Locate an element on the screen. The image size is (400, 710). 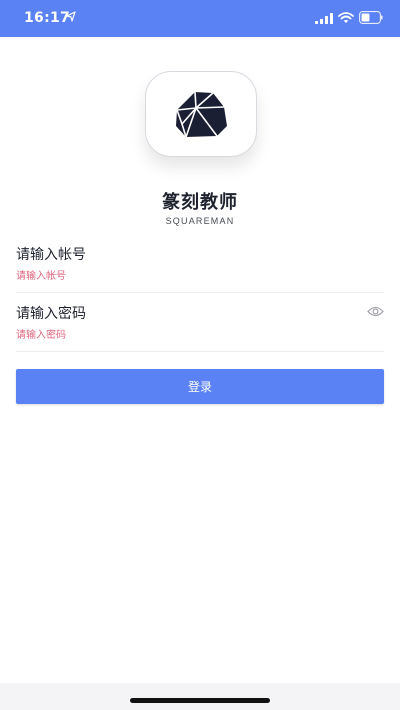
bottom-safe-area is located at coordinates (200, 696).